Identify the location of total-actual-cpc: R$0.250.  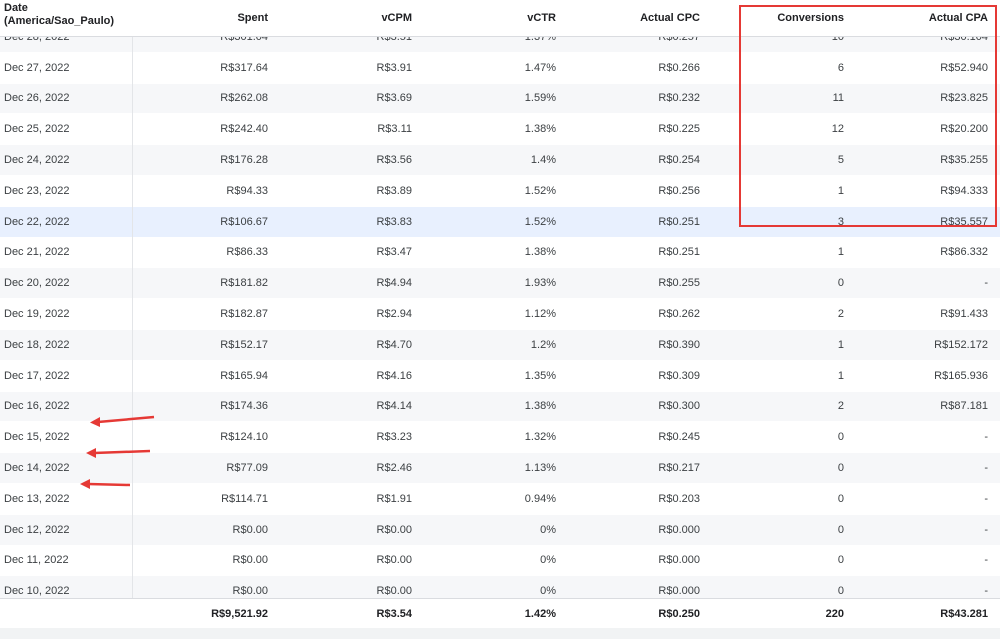
(679, 614).